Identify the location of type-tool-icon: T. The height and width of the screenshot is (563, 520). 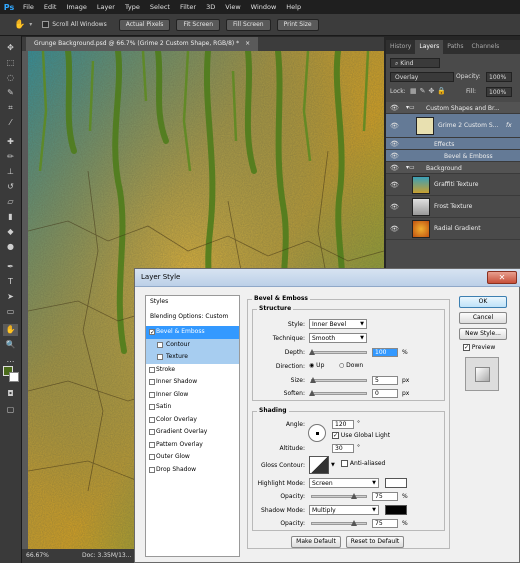
(10, 282).